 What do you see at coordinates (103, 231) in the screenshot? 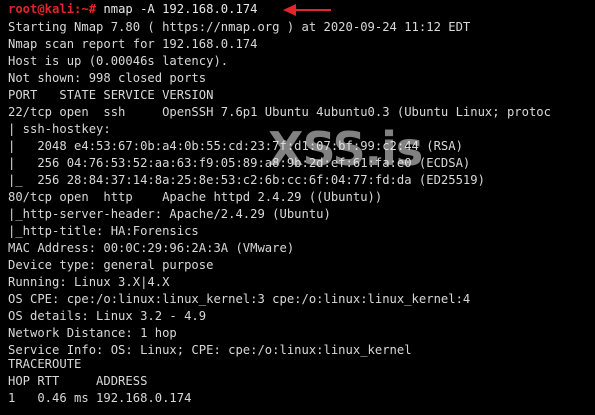
I see `output-line: |_http-title: HA:Forensics` at bounding box center [103, 231].